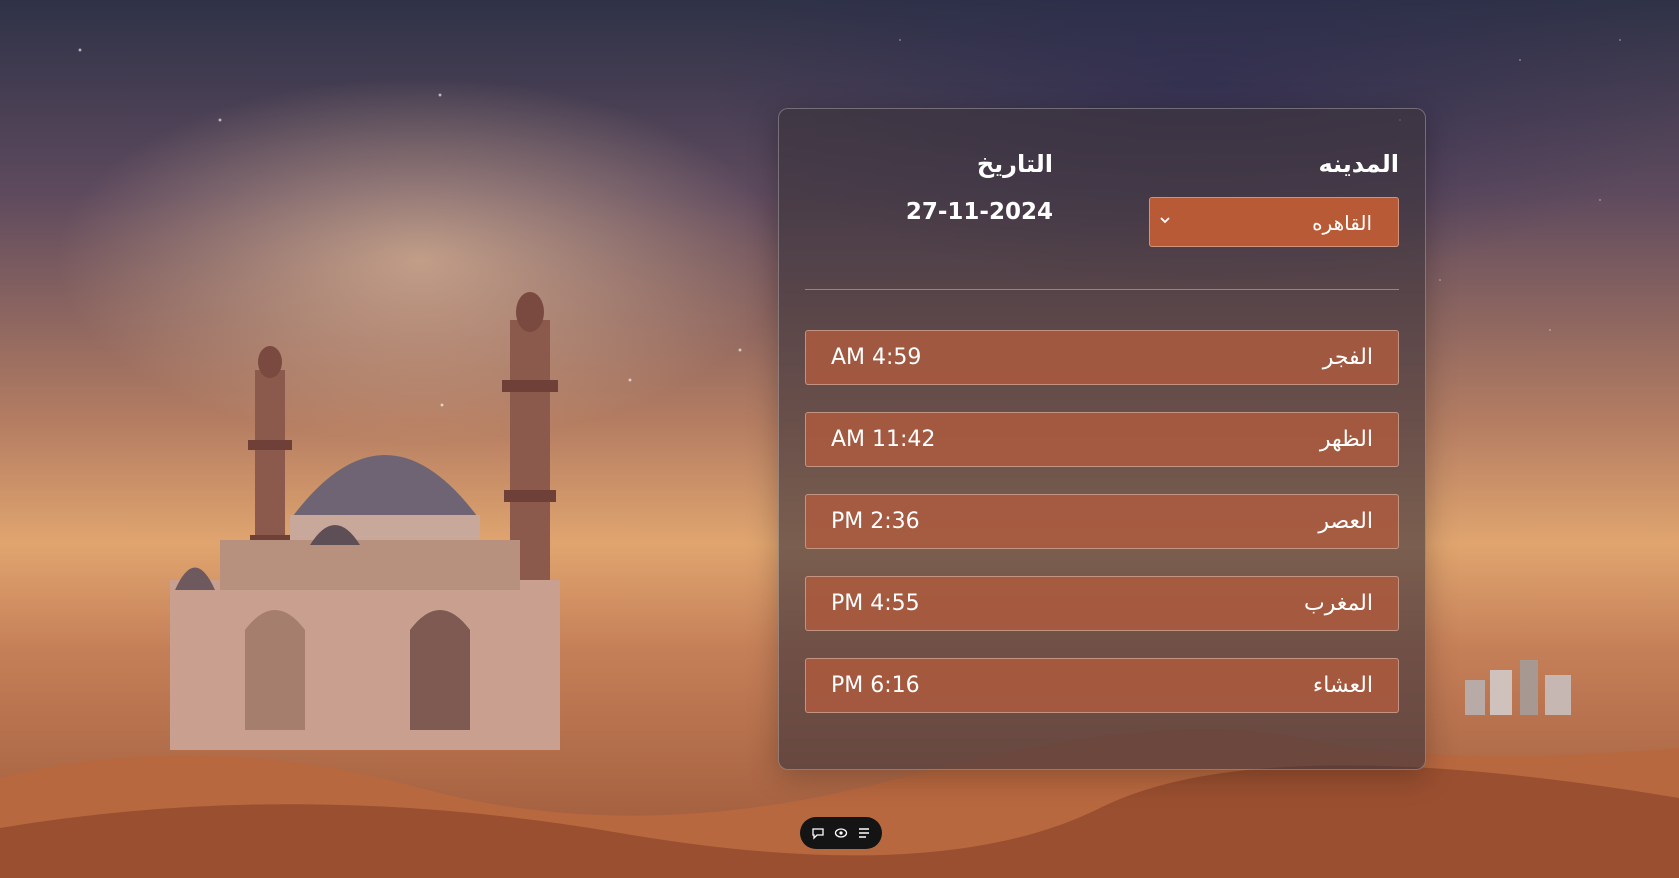  I want to click on city-section: المدينه القاهره, so click(1274, 198).